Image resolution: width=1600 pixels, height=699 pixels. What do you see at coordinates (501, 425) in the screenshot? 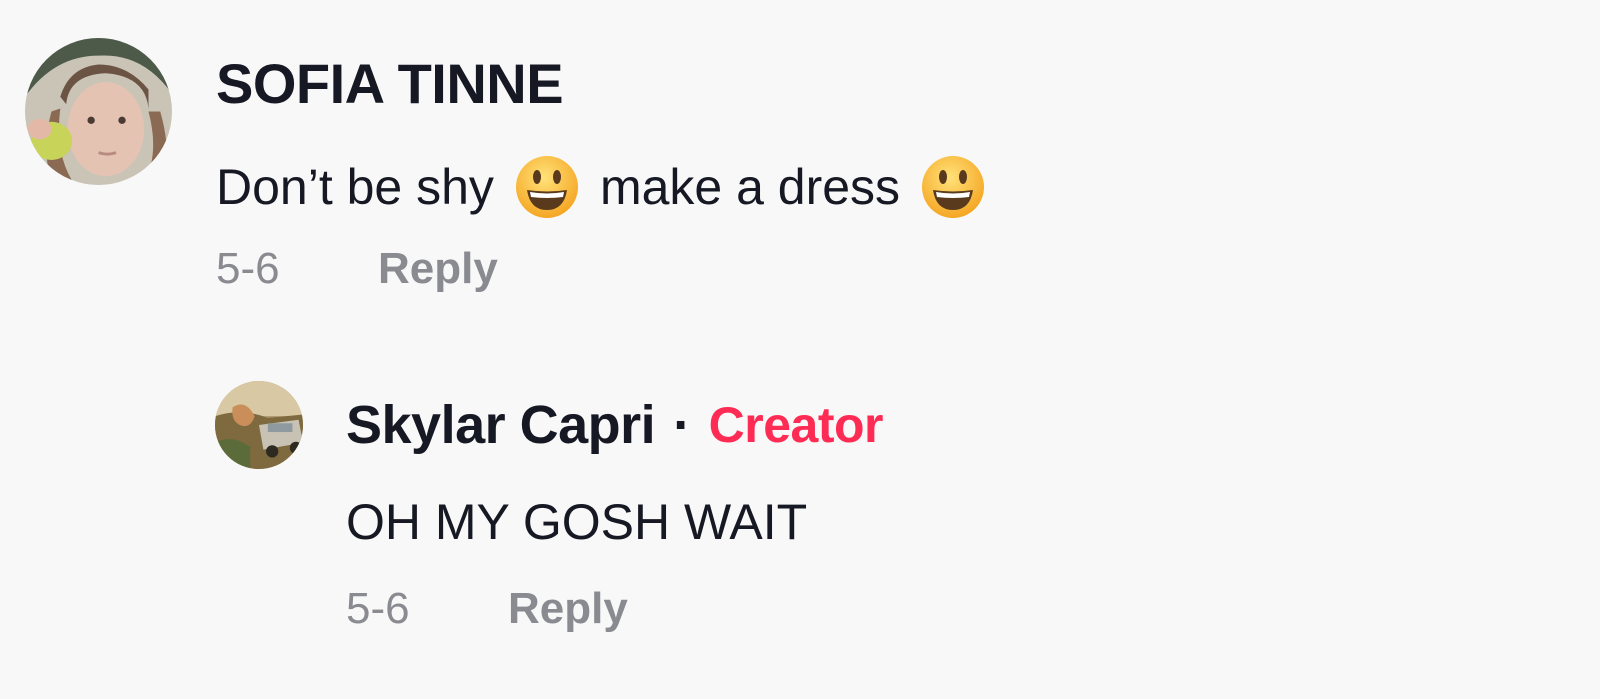
I see `comment-username: Skylar Capri` at bounding box center [501, 425].